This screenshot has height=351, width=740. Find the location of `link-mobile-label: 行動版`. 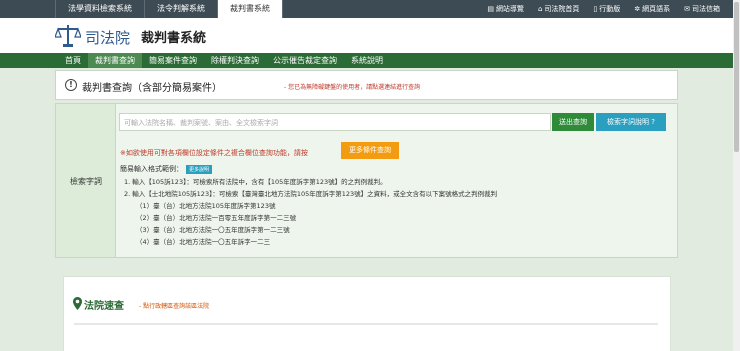

link-mobile-label: 行動版 is located at coordinates (610, 9).